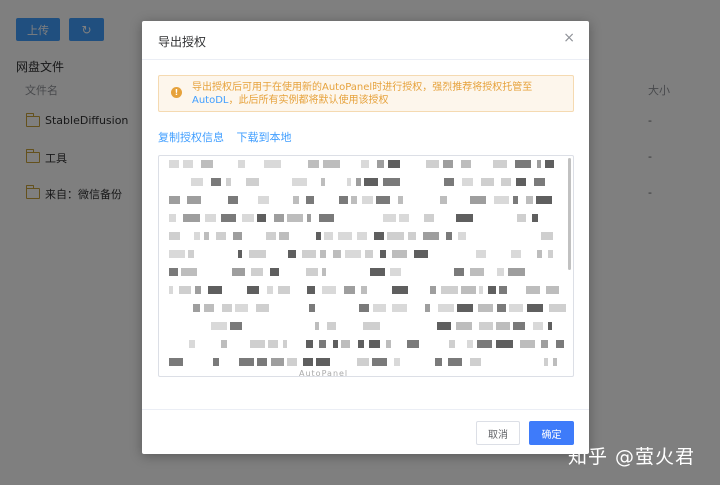 This screenshot has width=720, height=485. What do you see at coordinates (324, 373) in the screenshot?
I see `code-visible-fragment: AutoPanel` at bounding box center [324, 373].